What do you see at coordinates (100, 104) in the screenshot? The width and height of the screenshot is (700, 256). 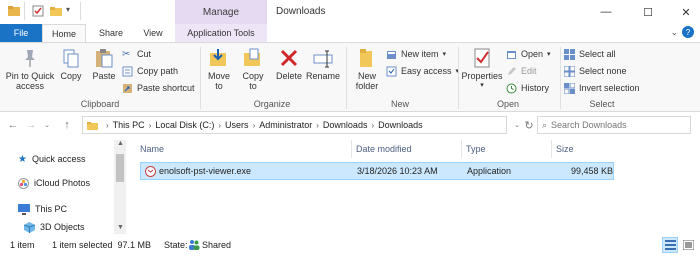 I see `group-label-clipboard: Clipboard` at bounding box center [100, 104].